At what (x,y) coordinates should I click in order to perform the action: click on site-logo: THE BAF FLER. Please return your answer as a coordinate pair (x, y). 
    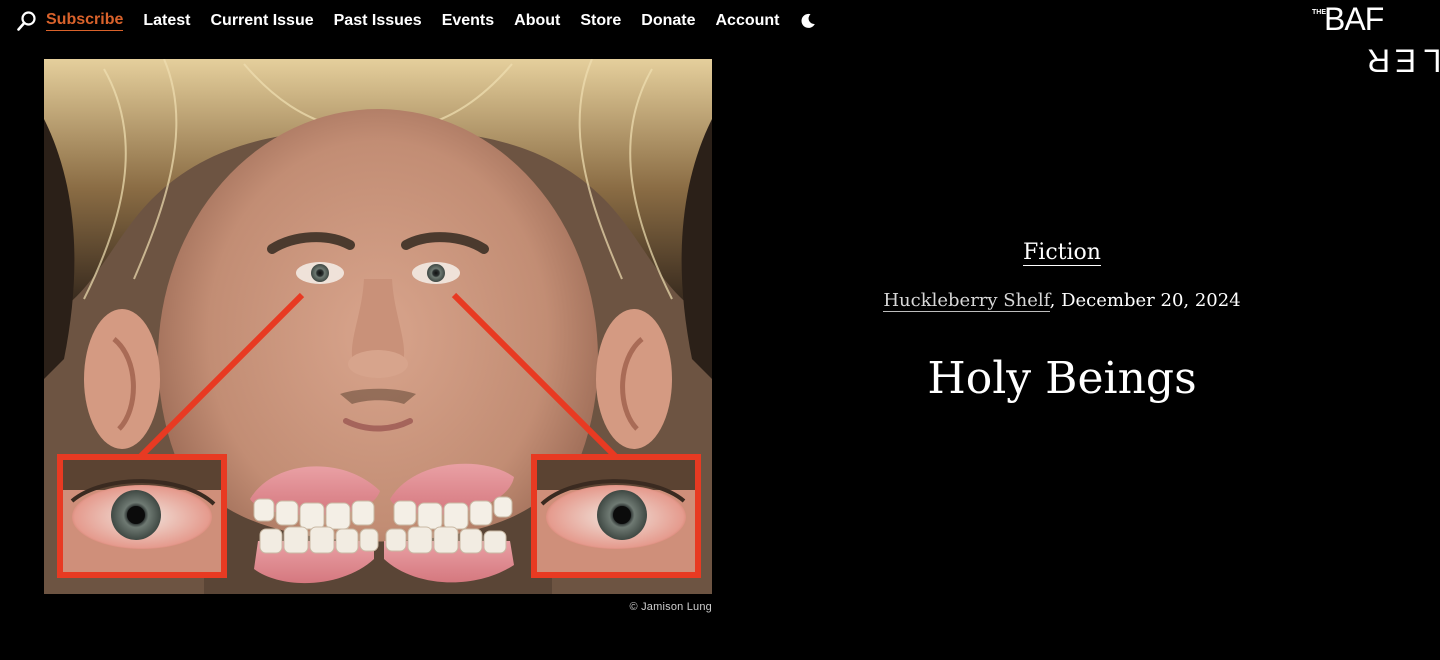
    Looking at the image, I should click on (1376, 58).